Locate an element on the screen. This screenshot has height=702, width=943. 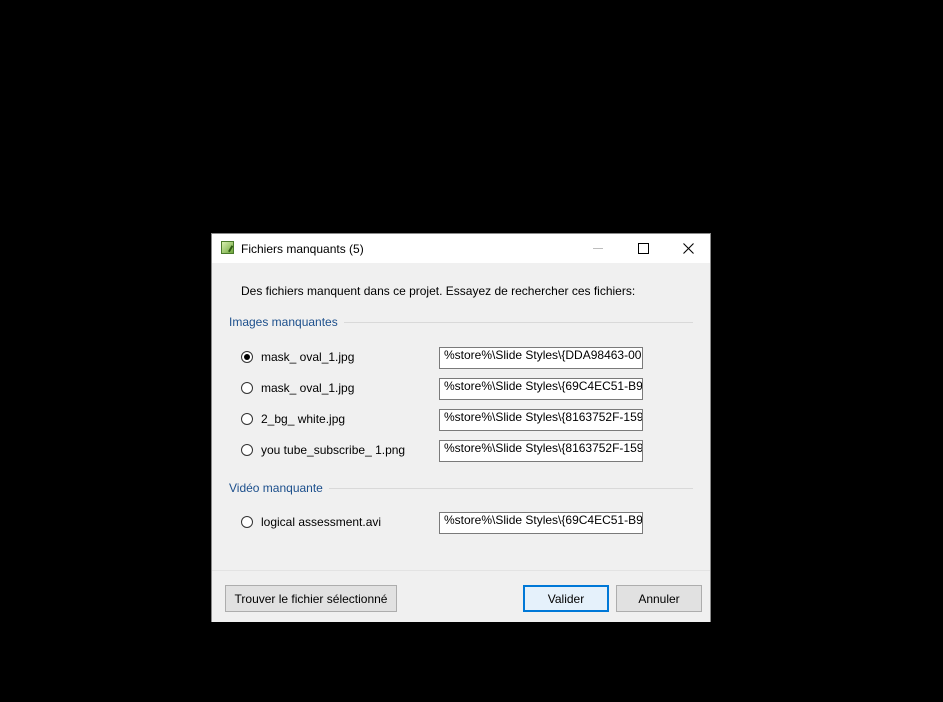
minimize-button is located at coordinates (598, 248).